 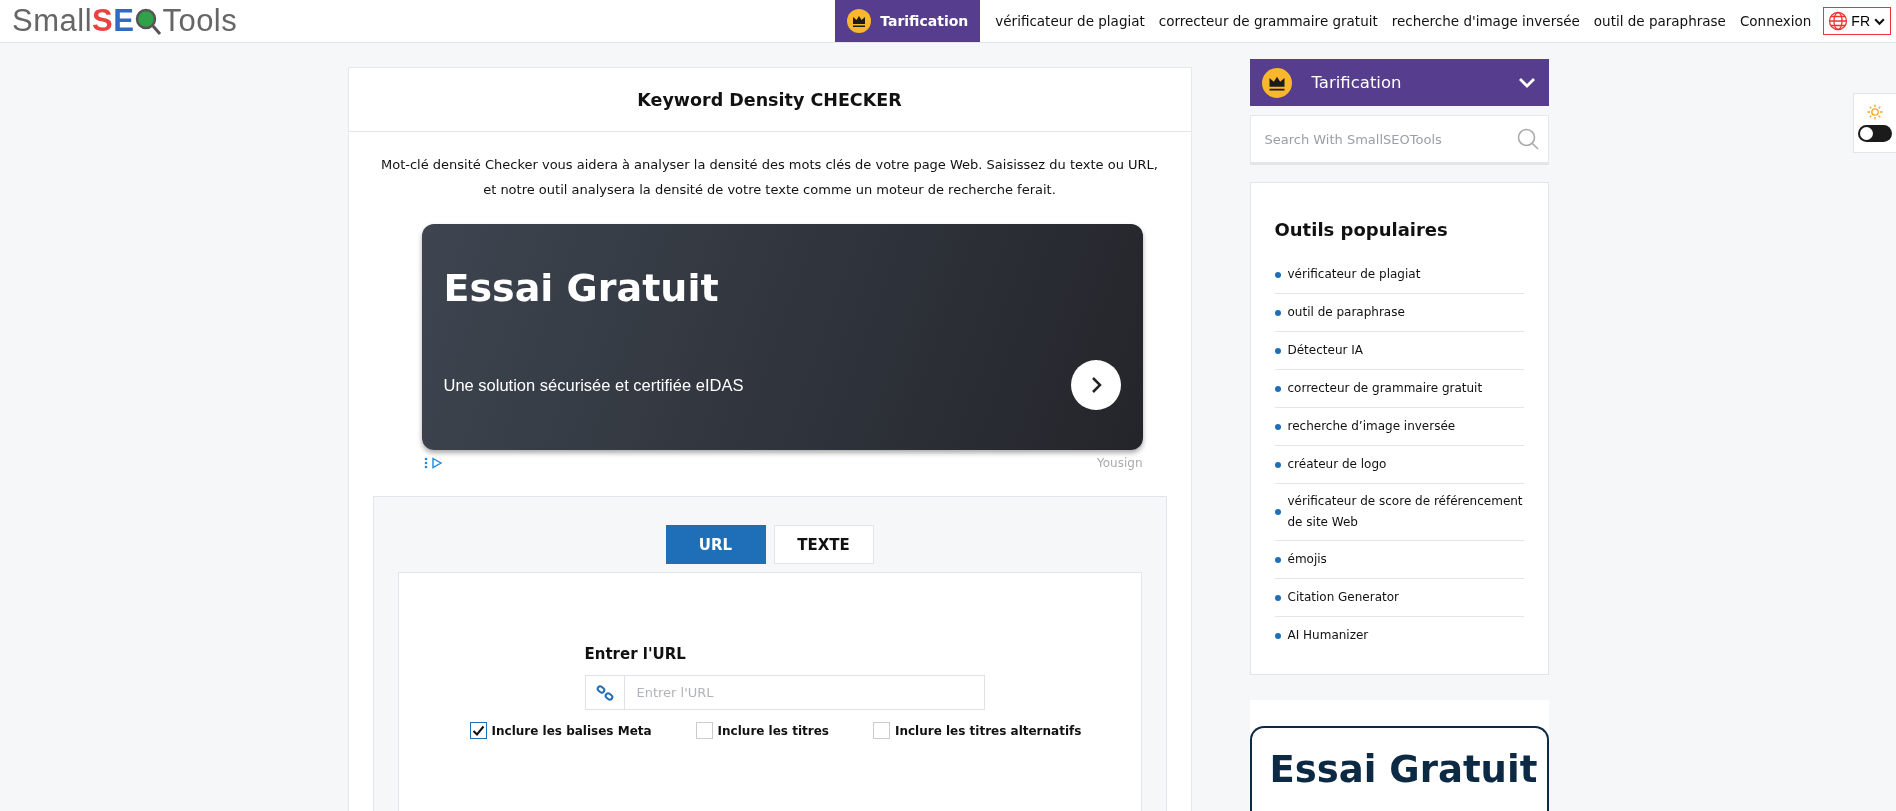 What do you see at coordinates (908, 21) in the screenshot?
I see `pricing-button: Tarification` at bounding box center [908, 21].